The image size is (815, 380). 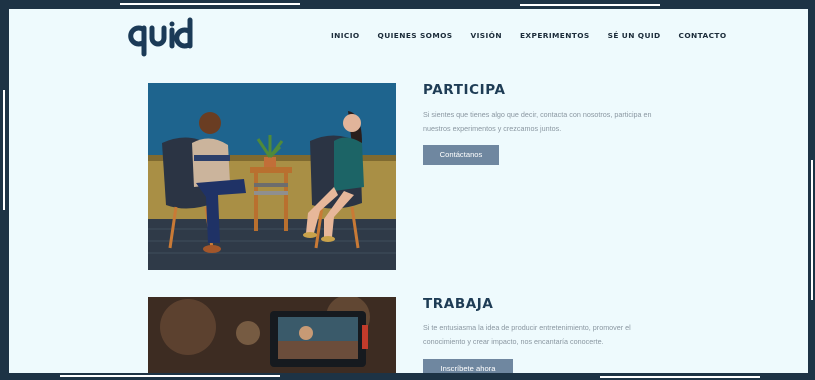 What do you see at coordinates (634, 35) in the screenshot?
I see `nav-se-un-quid: SÉ UN QUID` at bounding box center [634, 35].